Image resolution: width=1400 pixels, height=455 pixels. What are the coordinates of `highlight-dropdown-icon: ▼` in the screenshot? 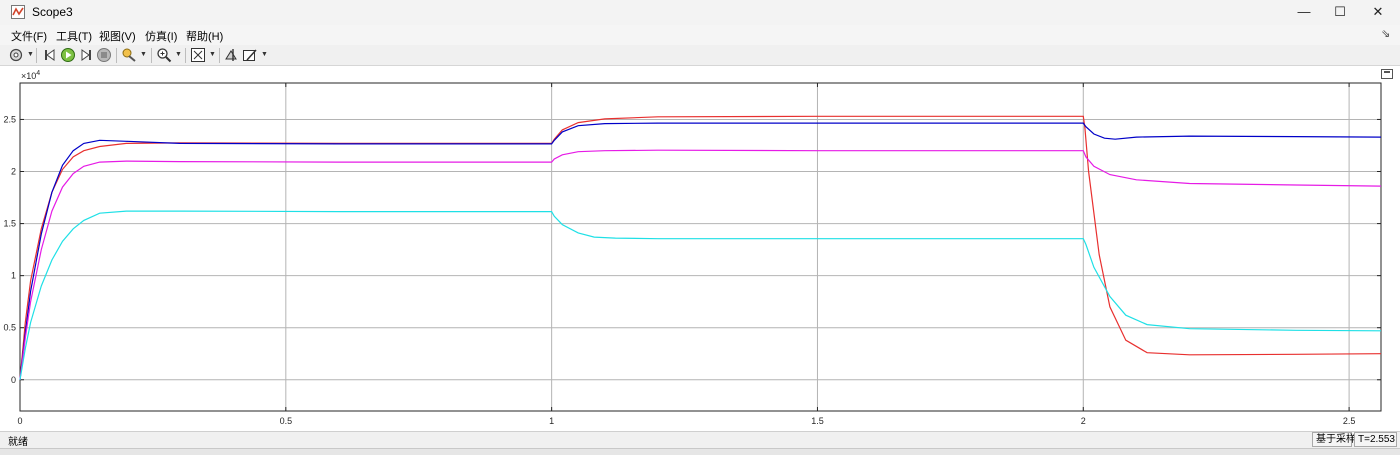 It's located at (143, 54).